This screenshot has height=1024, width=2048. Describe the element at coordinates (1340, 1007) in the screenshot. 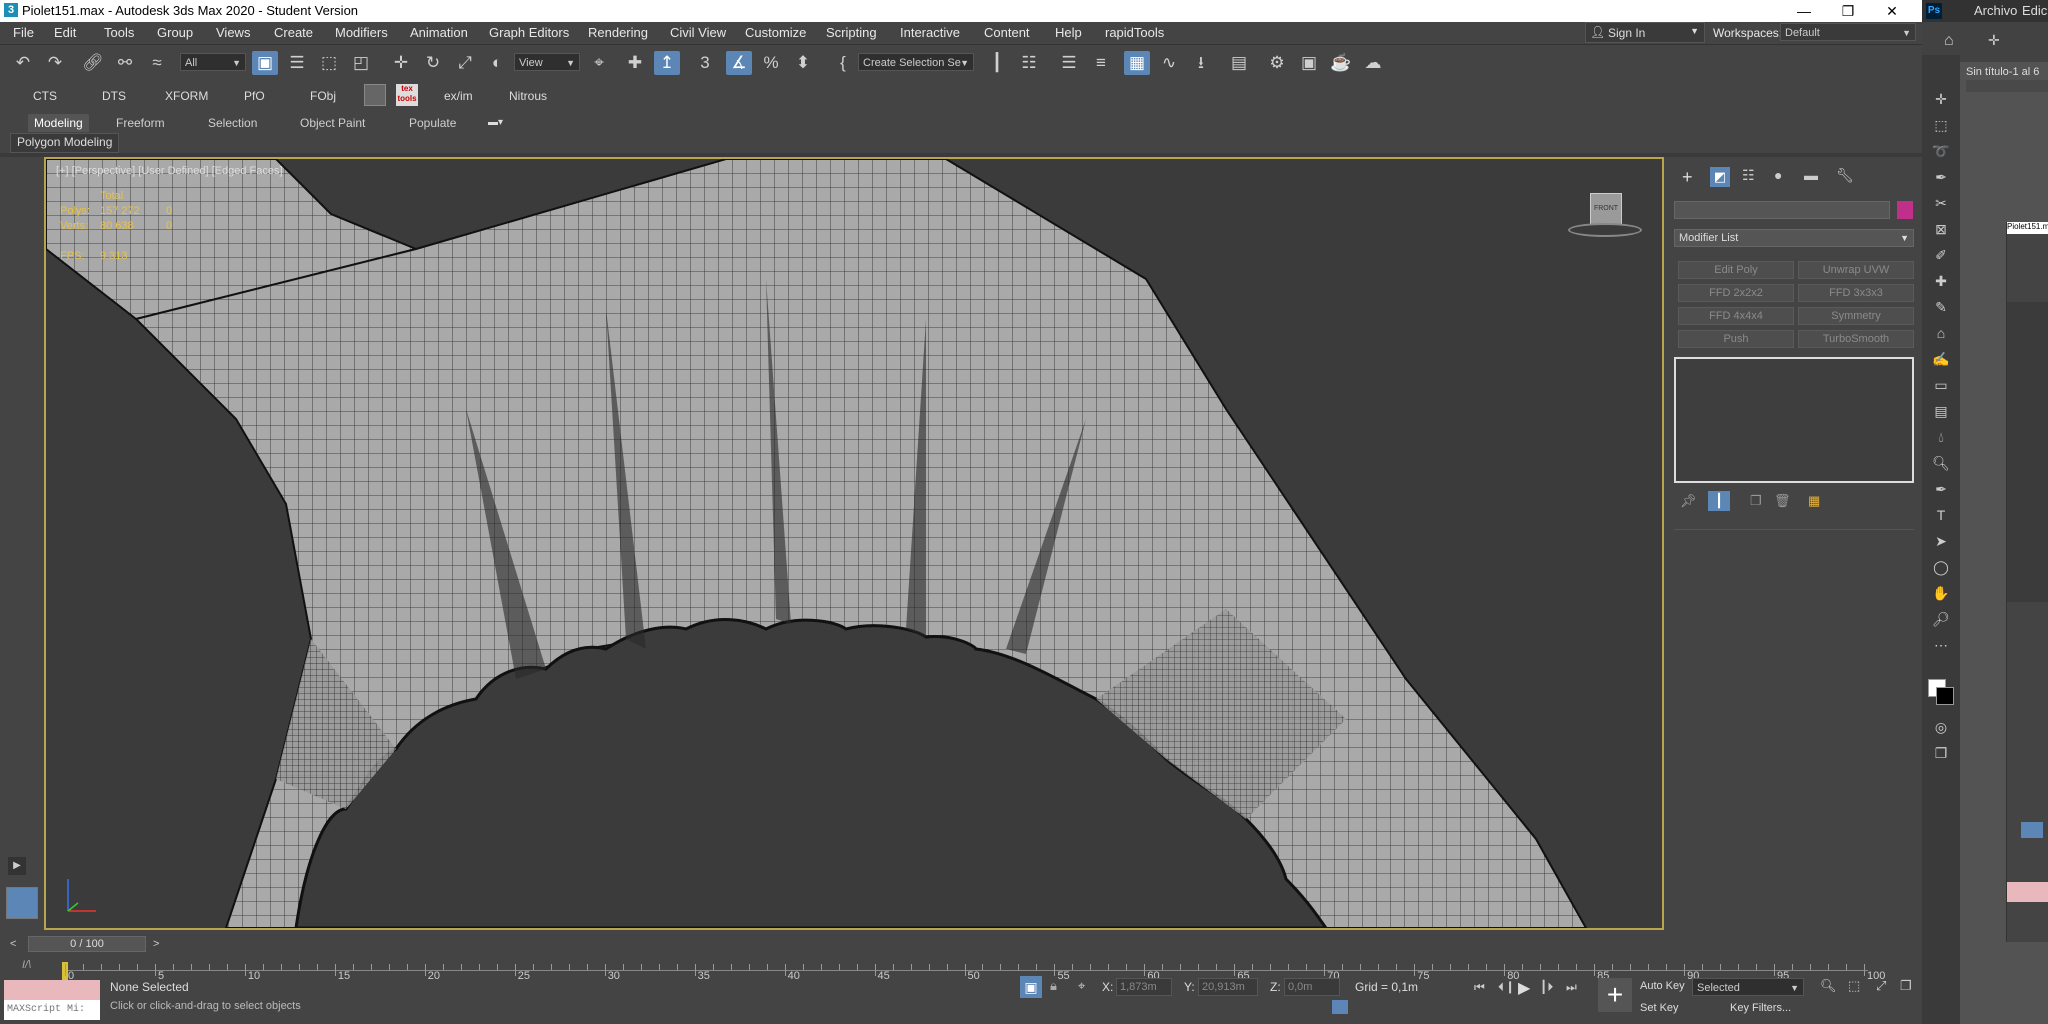

I see `time-tag-icon` at that location.